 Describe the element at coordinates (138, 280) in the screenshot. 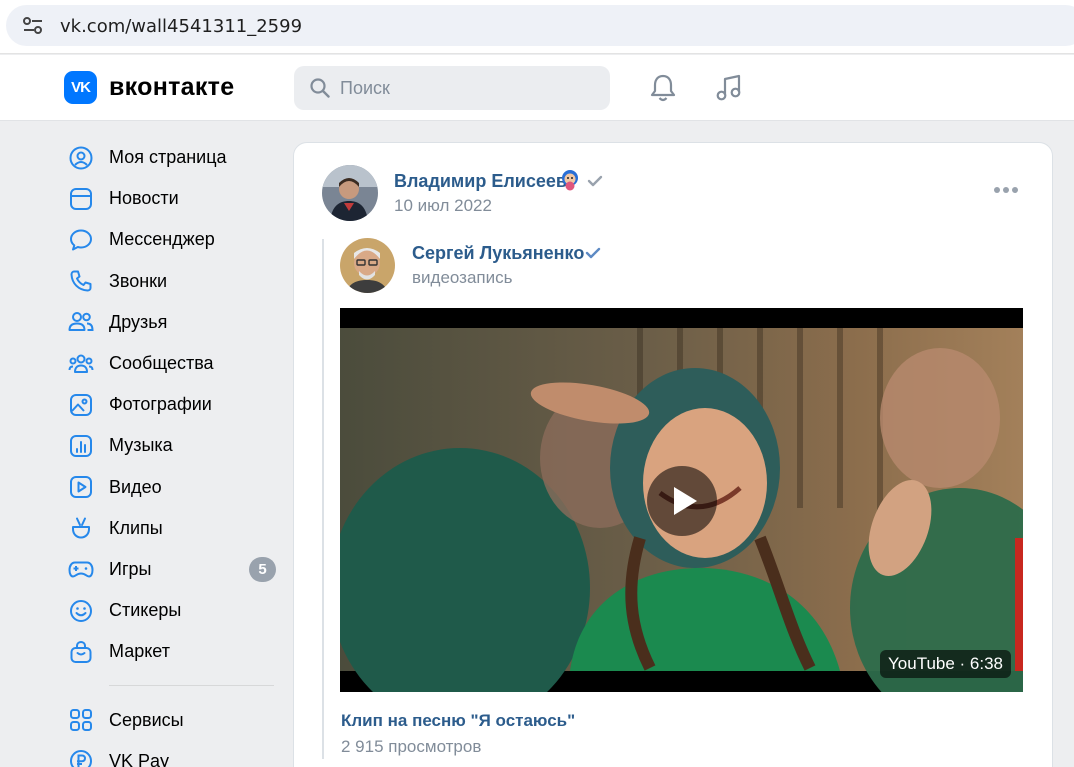

I see `sidebar-item-label: Звонки` at that location.